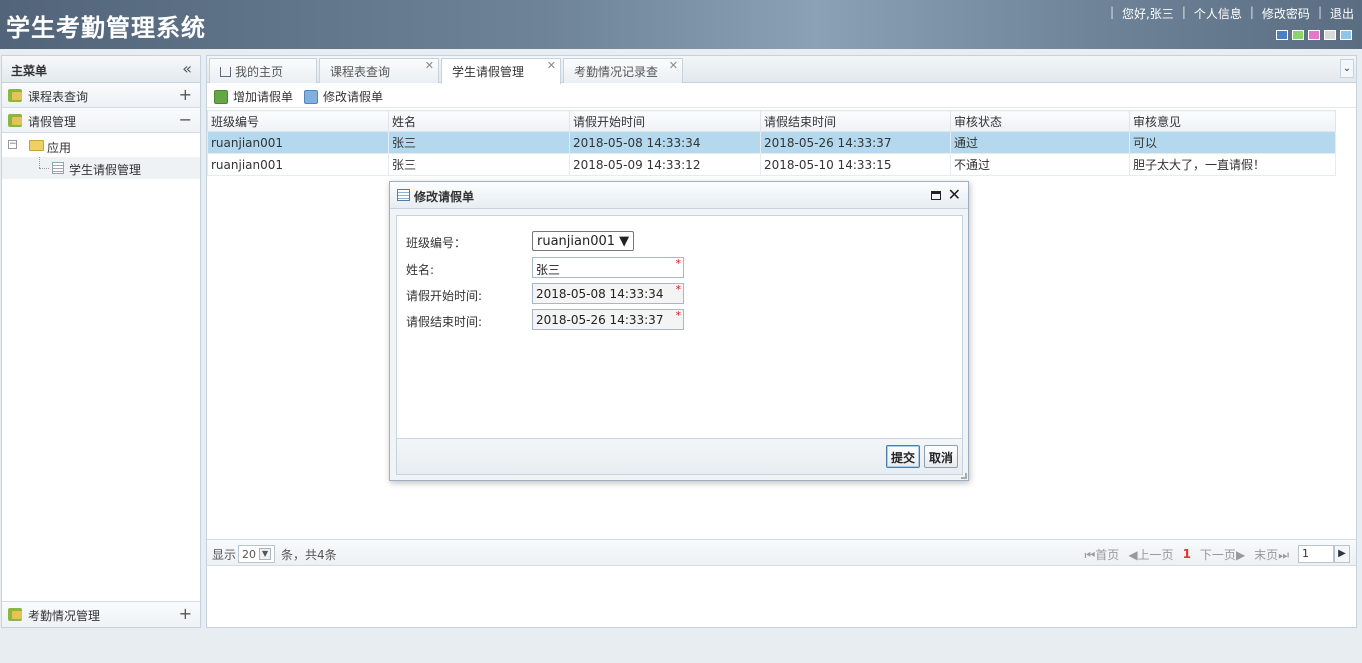 This screenshot has height=663, width=1362. What do you see at coordinates (1282, 35) in the screenshot?
I see `theme-blue` at bounding box center [1282, 35].